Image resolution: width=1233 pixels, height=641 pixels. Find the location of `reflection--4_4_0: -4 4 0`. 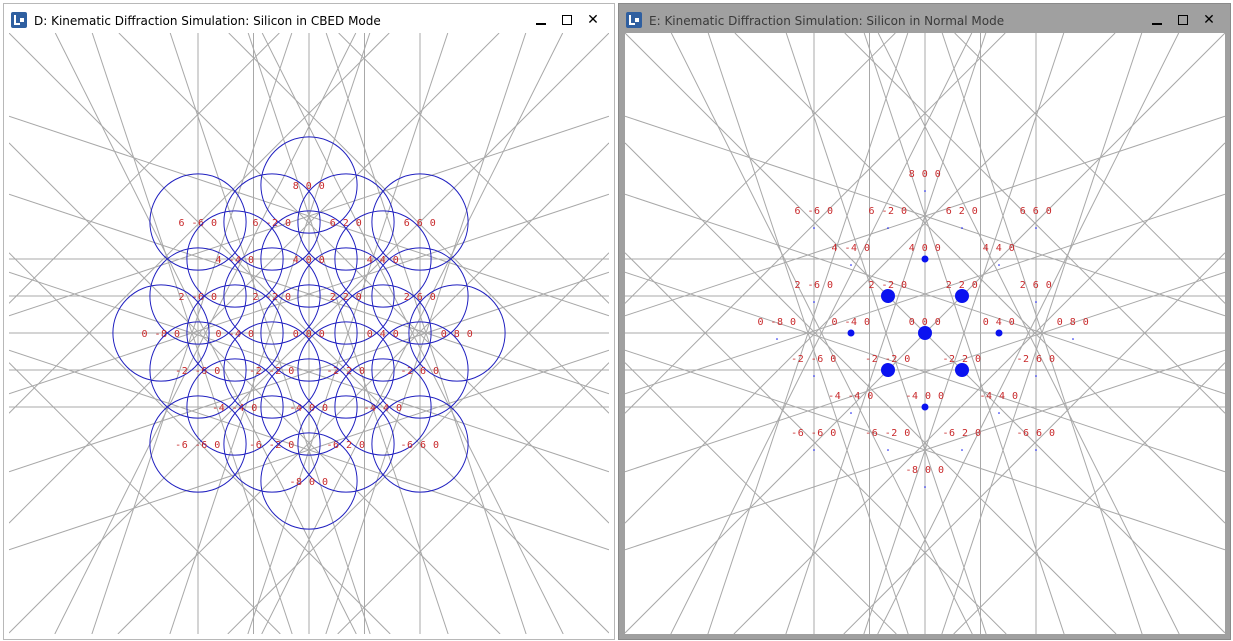

reflection--4_4_0: -4 4 0 is located at coordinates (998, 402).